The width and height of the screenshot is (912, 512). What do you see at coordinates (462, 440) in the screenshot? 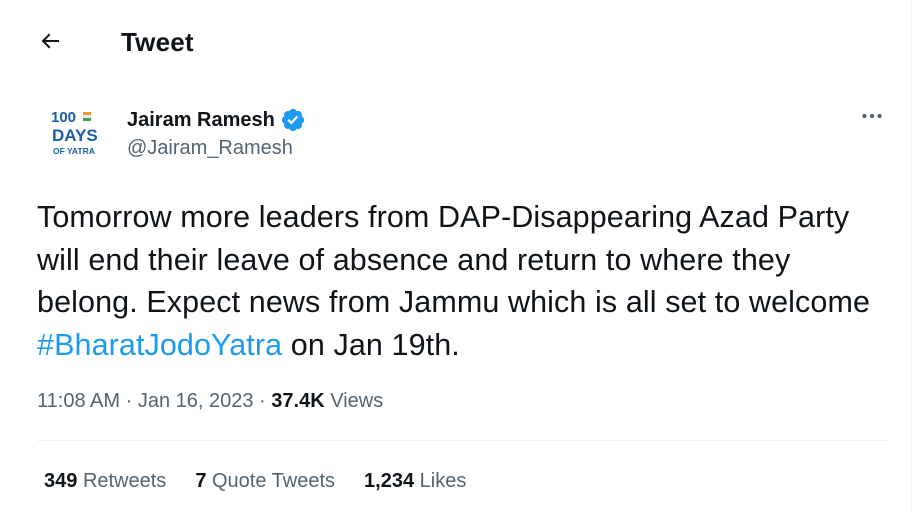
I see `divider` at bounding box center [462, 440].